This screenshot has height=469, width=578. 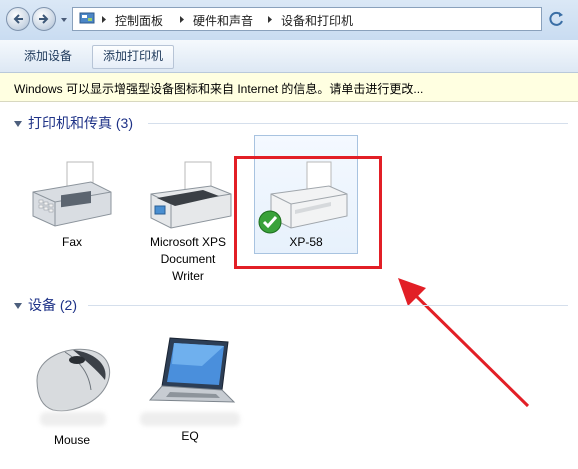 I want to click on breadcrumb-devices-printers: 设备和打印机, so click(x=317, y=20).